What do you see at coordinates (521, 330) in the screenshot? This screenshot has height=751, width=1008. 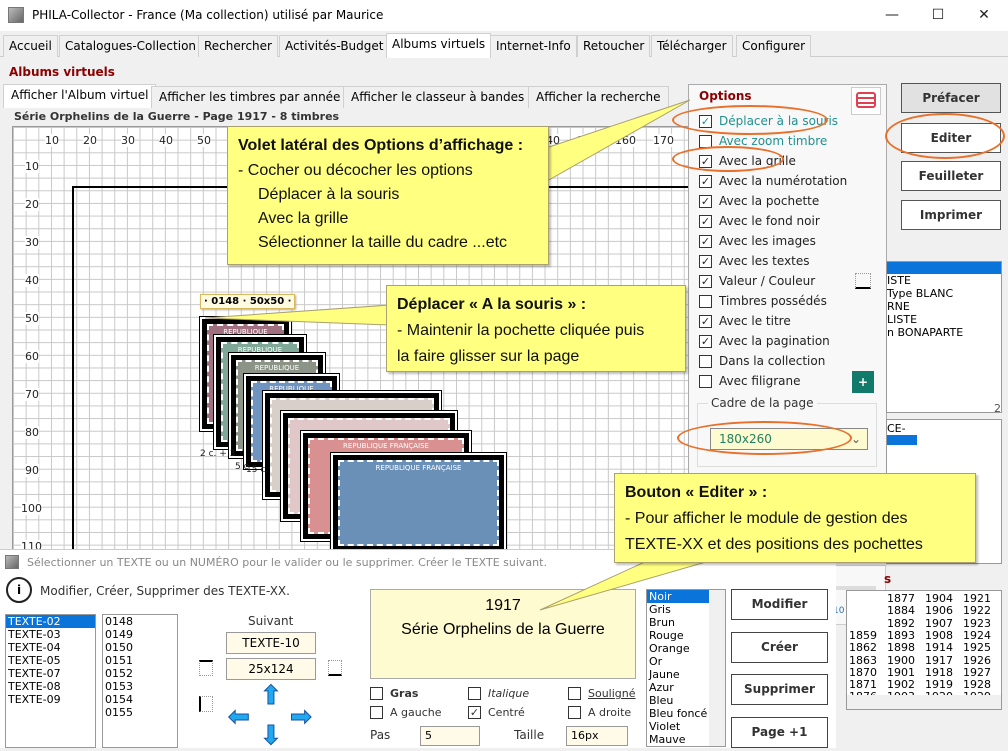 I see `callout-line: - Maintenir la pochette cliquée puis` at bounding box center [521, 330].